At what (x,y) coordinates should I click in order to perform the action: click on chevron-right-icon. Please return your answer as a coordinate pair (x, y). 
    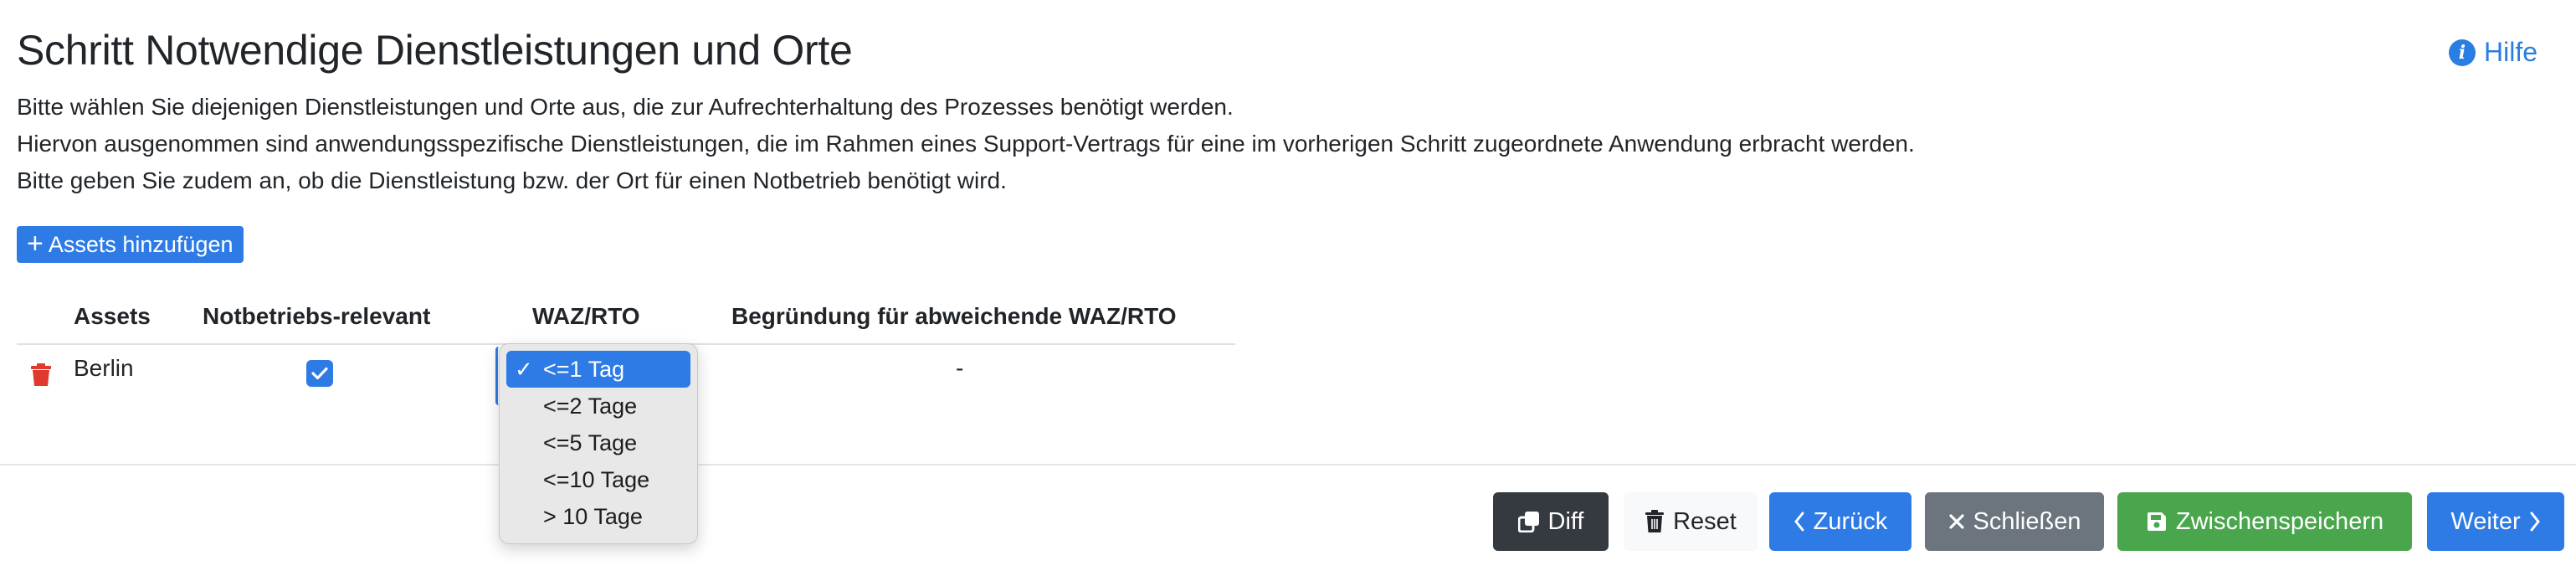
    Looking at the image, I should click on (2535, 522).